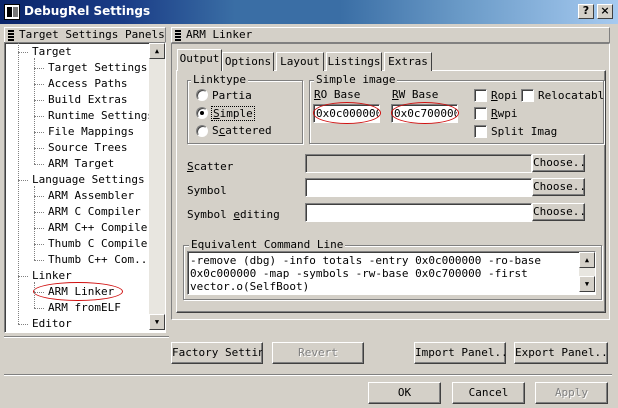  I want to click on window-title: DebugRel Settings, so click(87, 11).